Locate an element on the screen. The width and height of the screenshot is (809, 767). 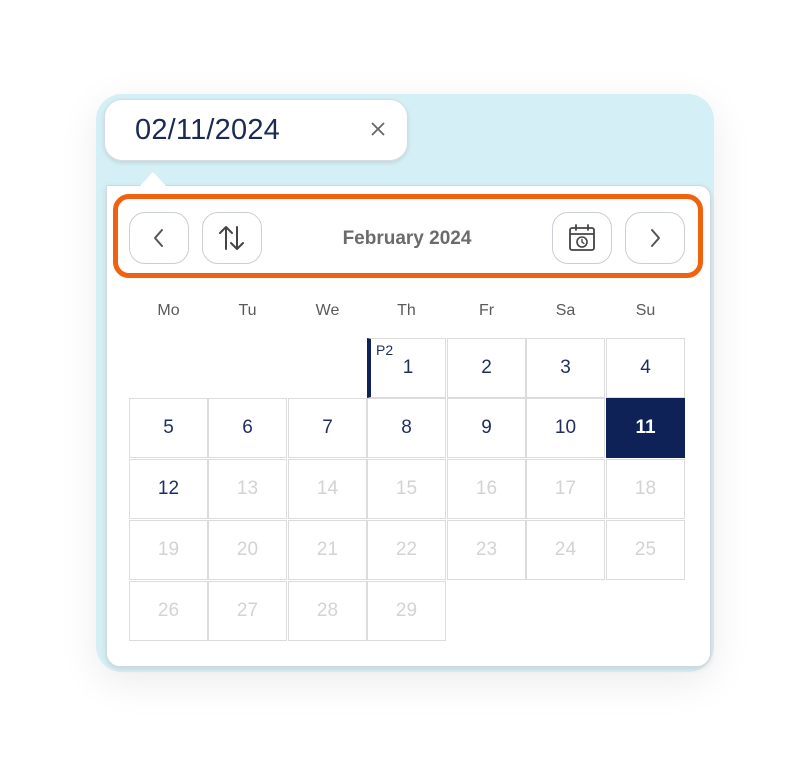
day-cell: 6 is located at coordinates (247, 428).